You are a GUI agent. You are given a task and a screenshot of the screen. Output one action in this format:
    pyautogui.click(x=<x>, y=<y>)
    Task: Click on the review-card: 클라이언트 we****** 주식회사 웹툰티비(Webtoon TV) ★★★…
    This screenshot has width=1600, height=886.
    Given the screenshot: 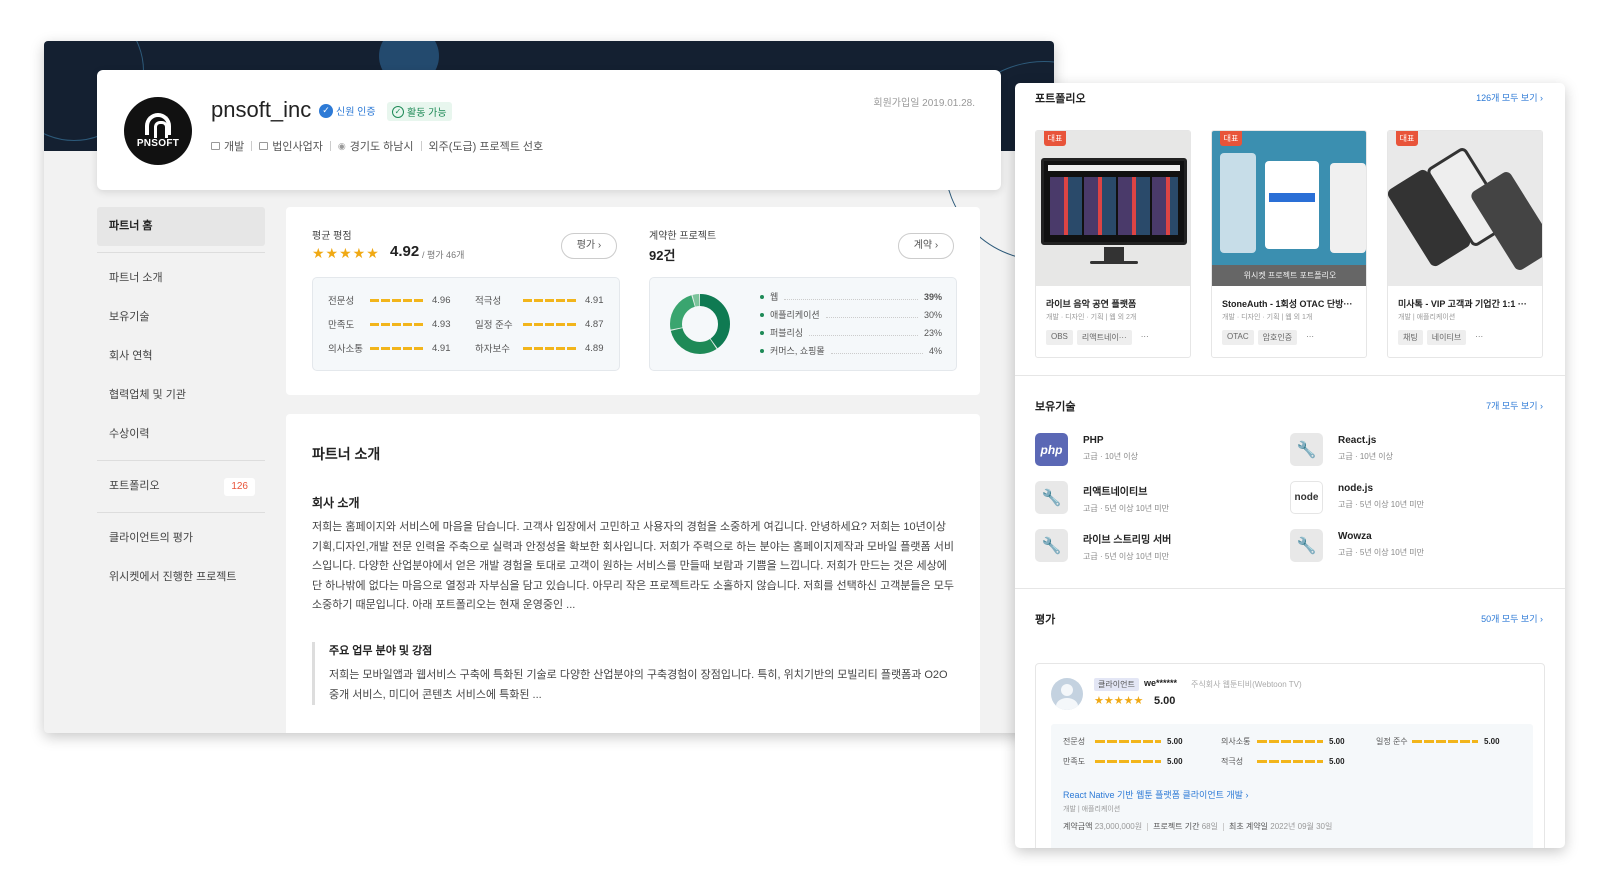 What is the action you would take?
    pyautogui.click(x=1290, y=755)
    